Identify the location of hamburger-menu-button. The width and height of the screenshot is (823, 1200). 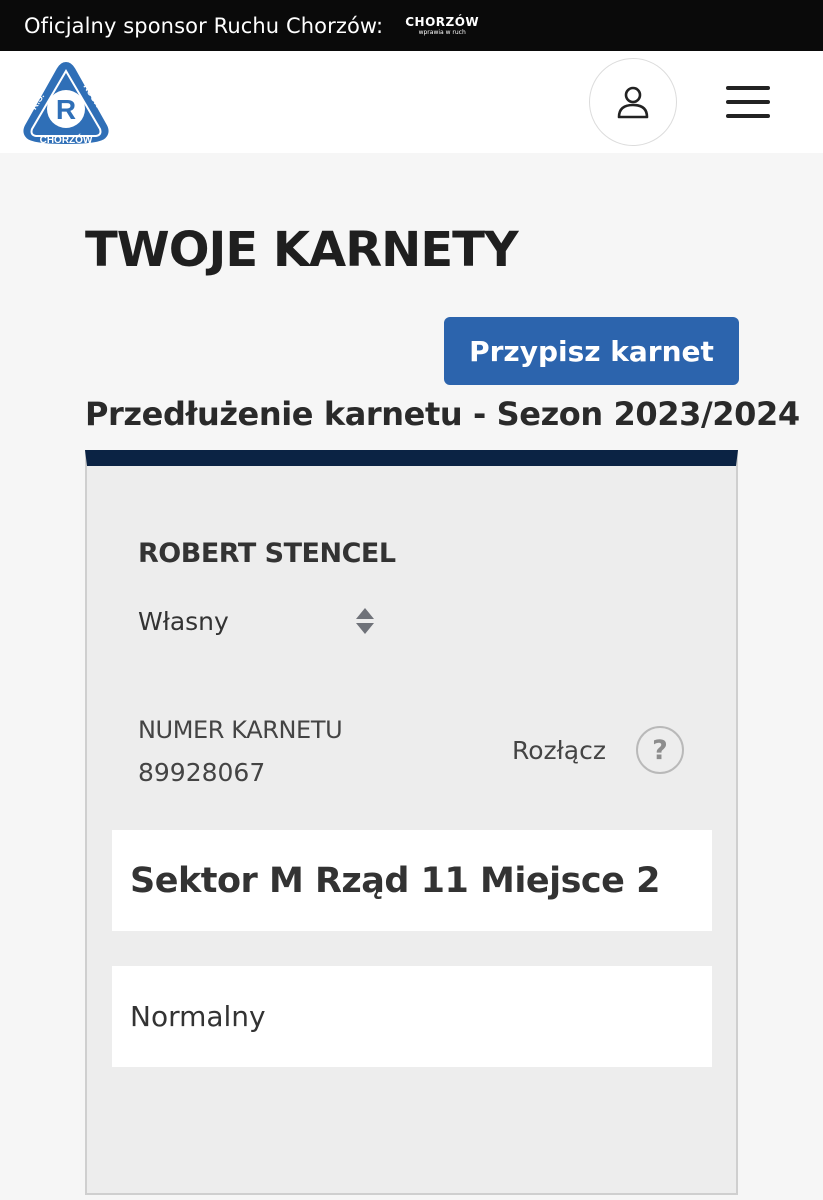
(748, 102).